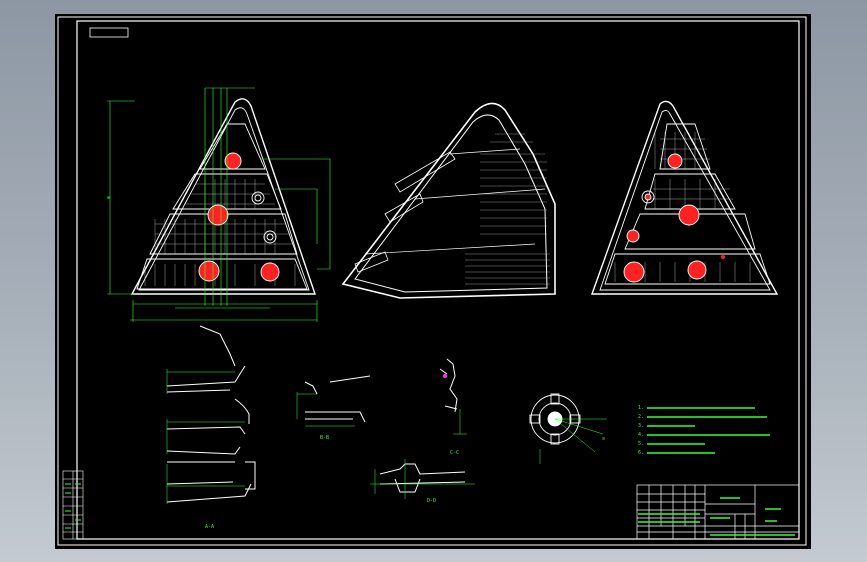 This screenshot has height=562, width=867. What do you see at coordinates (708, 430) in the screenshot?
I see `tech-note-lines` at bounding box center [708, 430].